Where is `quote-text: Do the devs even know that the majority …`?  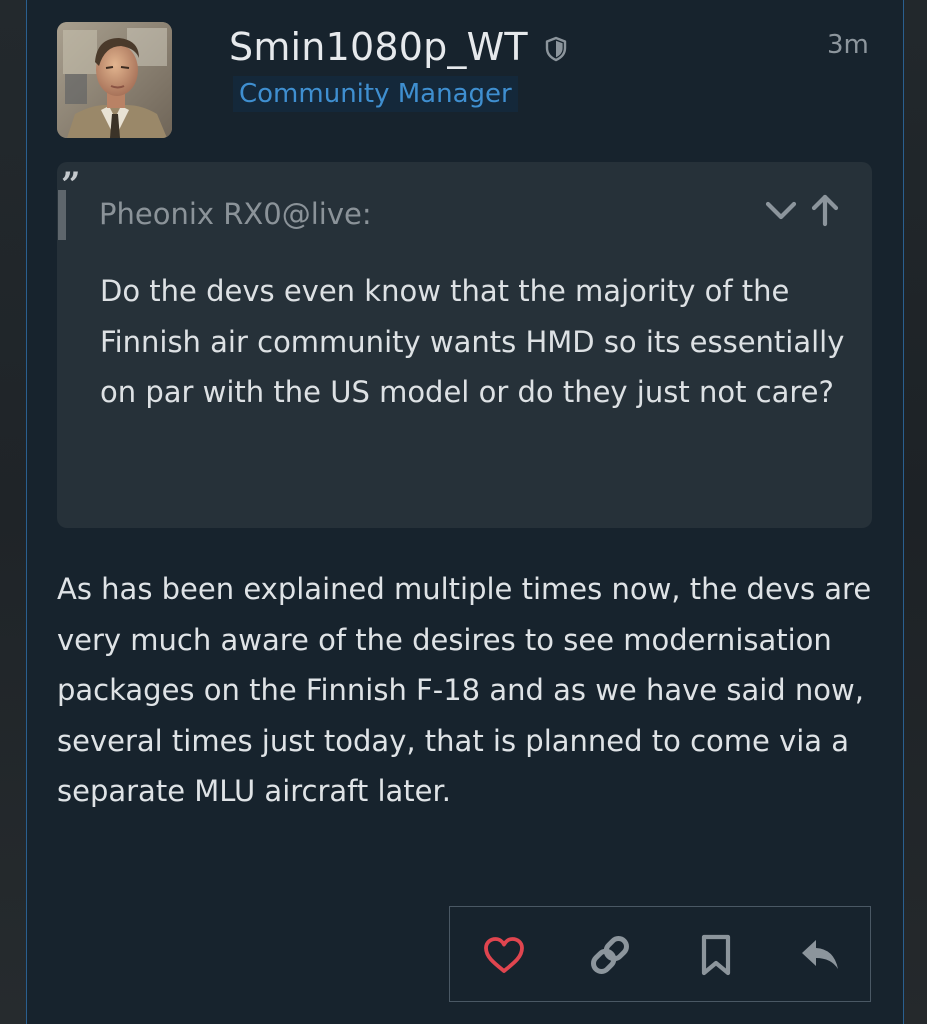 quote-text: Do the devs even know that the majority … is located at coordinates (472, 341).